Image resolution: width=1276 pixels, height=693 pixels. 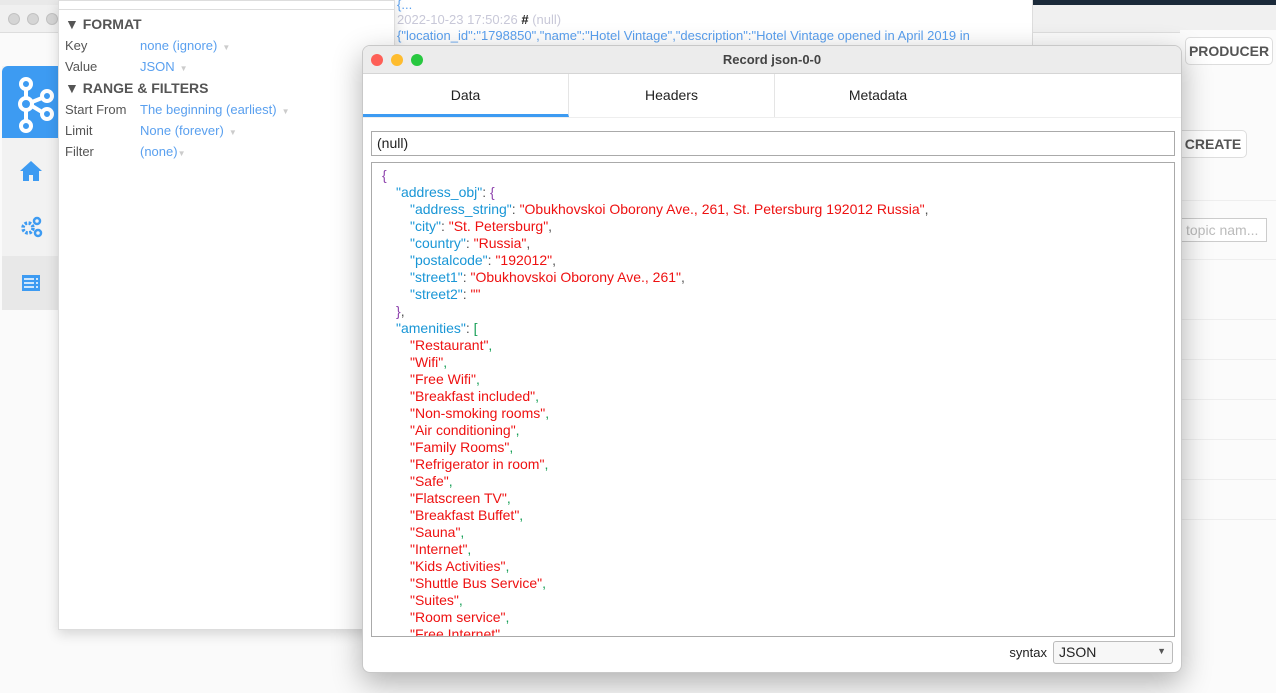 I want to click on json-line: {, so click(x=778, y=175).